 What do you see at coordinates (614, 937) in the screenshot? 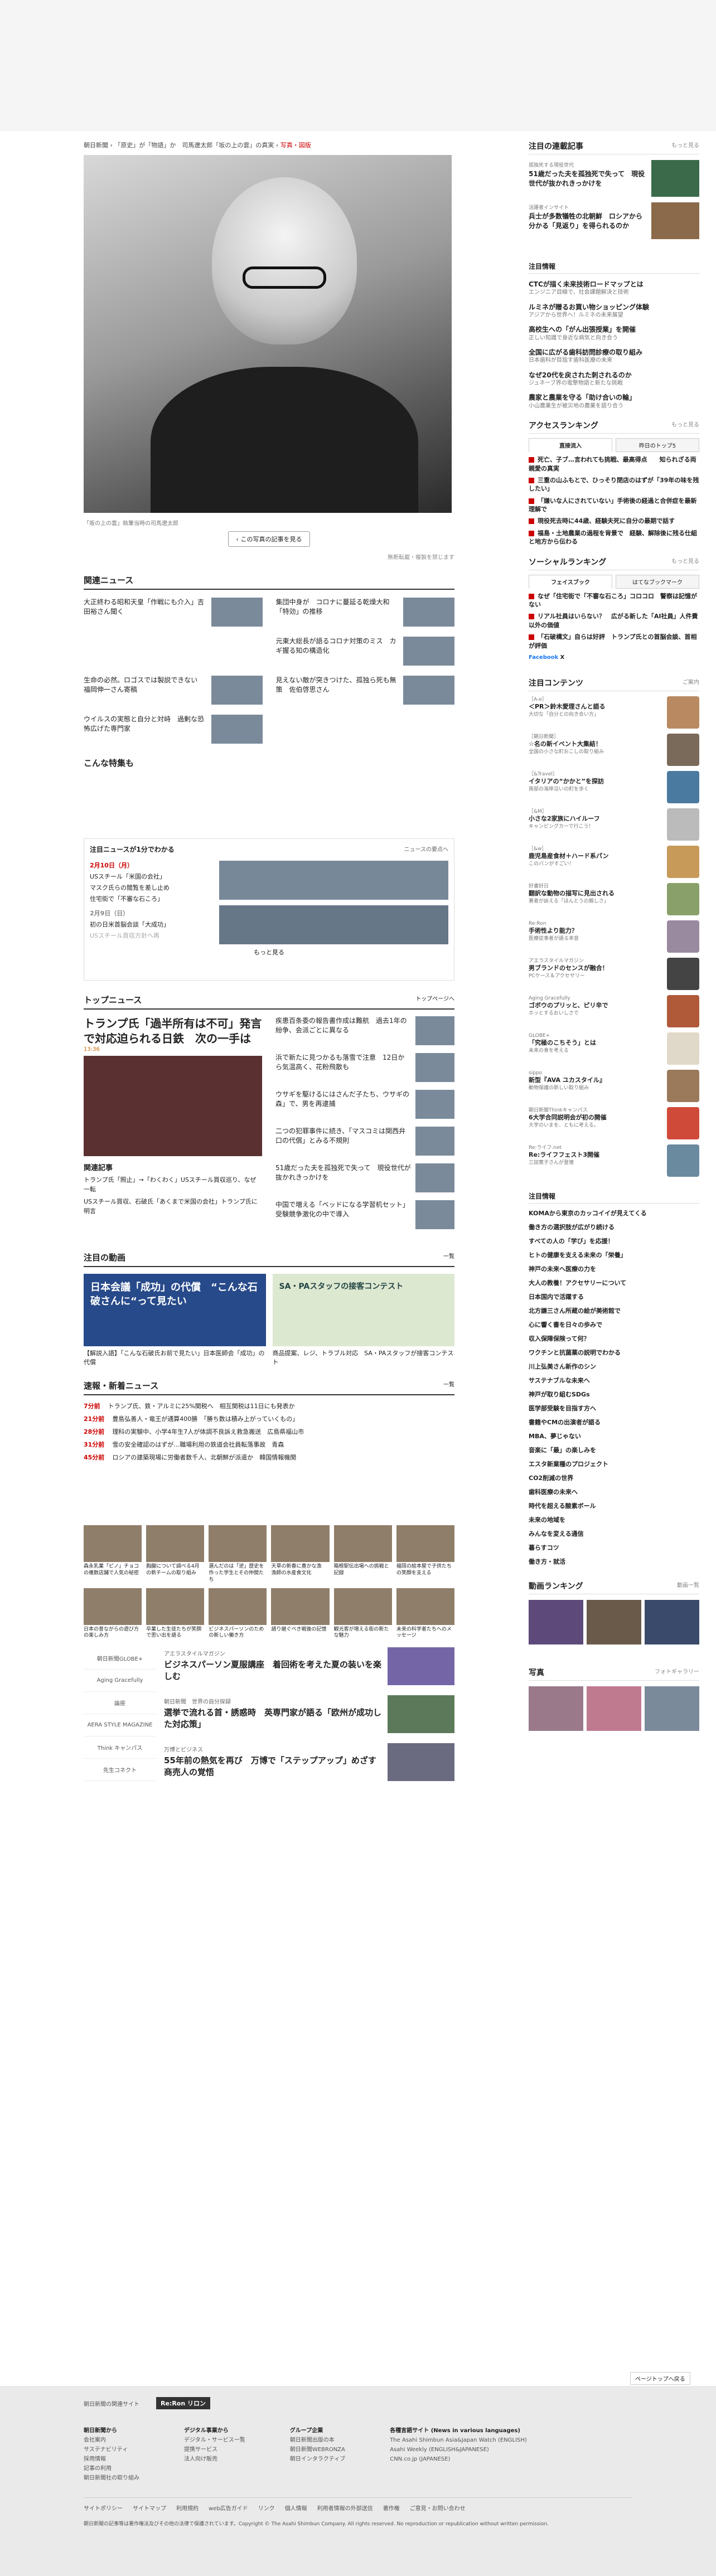
I see `content-item: Re:Ron 手術性より能力？ 医療従事者が語る本音` at bounding box center [614, 937].